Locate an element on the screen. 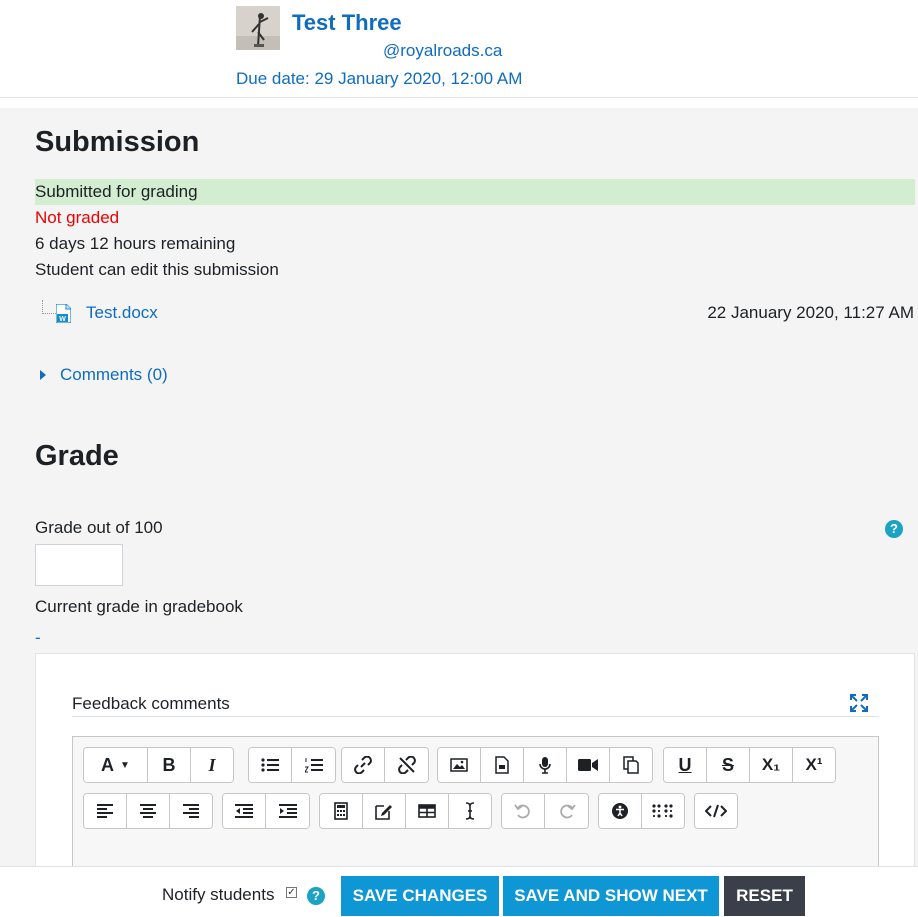 This screenshot has height=917, width=918. comments-toggle: Comments (0) is located at coordinates (104, 375).